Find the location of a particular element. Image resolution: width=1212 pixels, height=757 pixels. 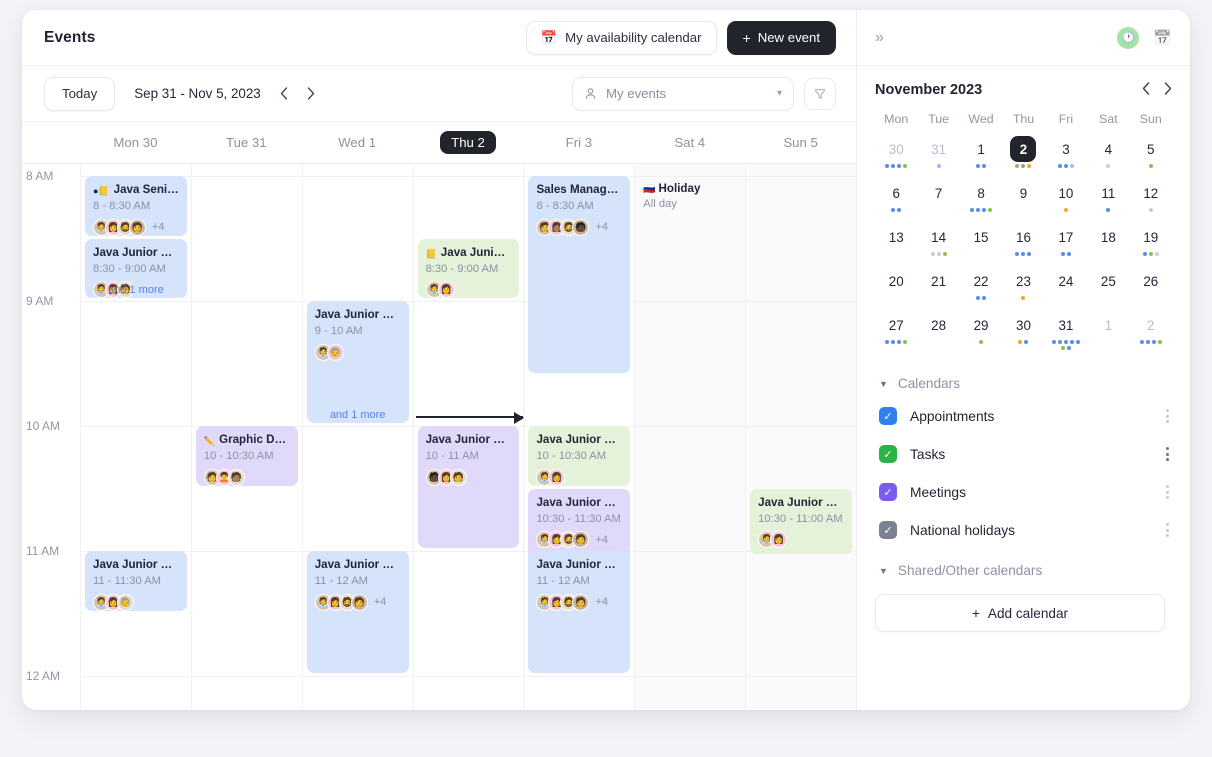

day-header-6: Sun 5 is located at coordinates (800, 142).